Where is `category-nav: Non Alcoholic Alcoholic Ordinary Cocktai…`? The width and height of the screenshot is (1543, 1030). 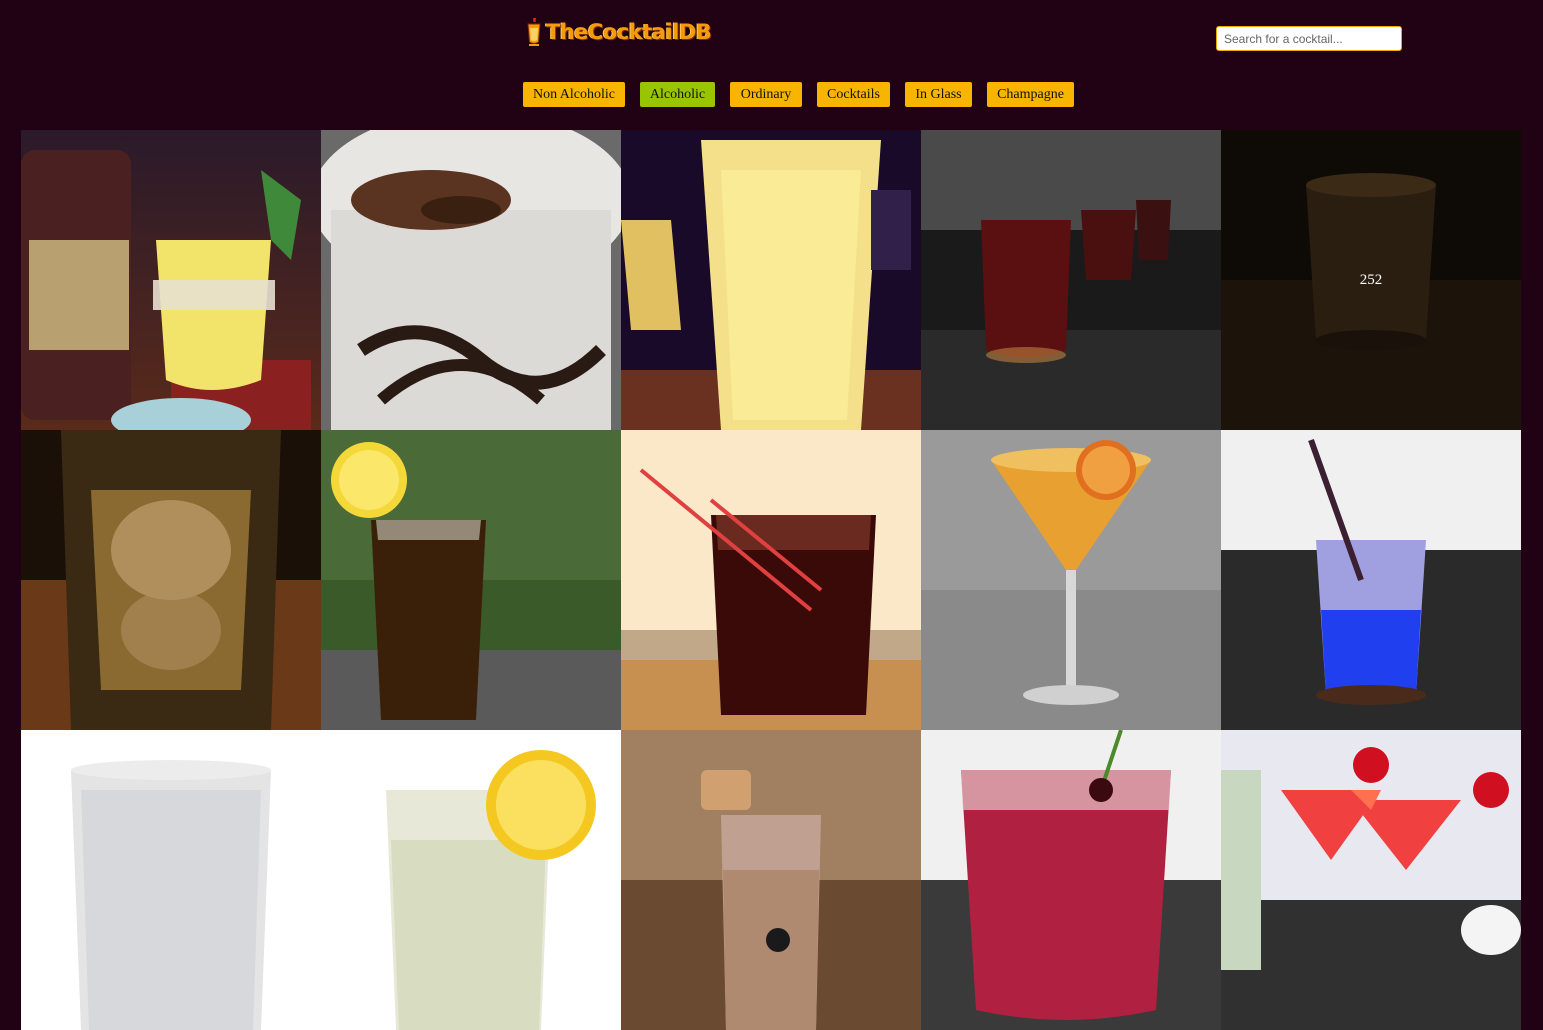
category-nav: Non Alcoholic Alcoholic Ordinary Cocktai… is located at coordinates (771, 94).